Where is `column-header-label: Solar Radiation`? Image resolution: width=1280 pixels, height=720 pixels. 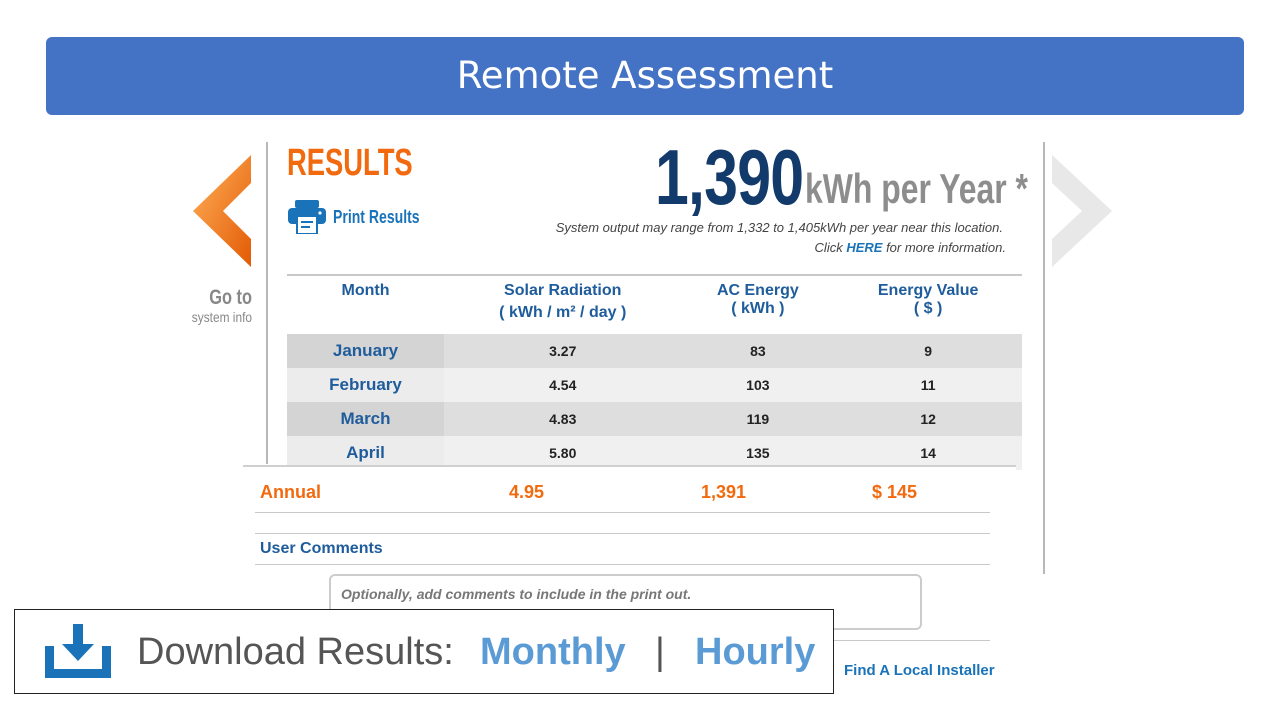 column-header-label: Solar Radiation is located at coordinates (563, 290).